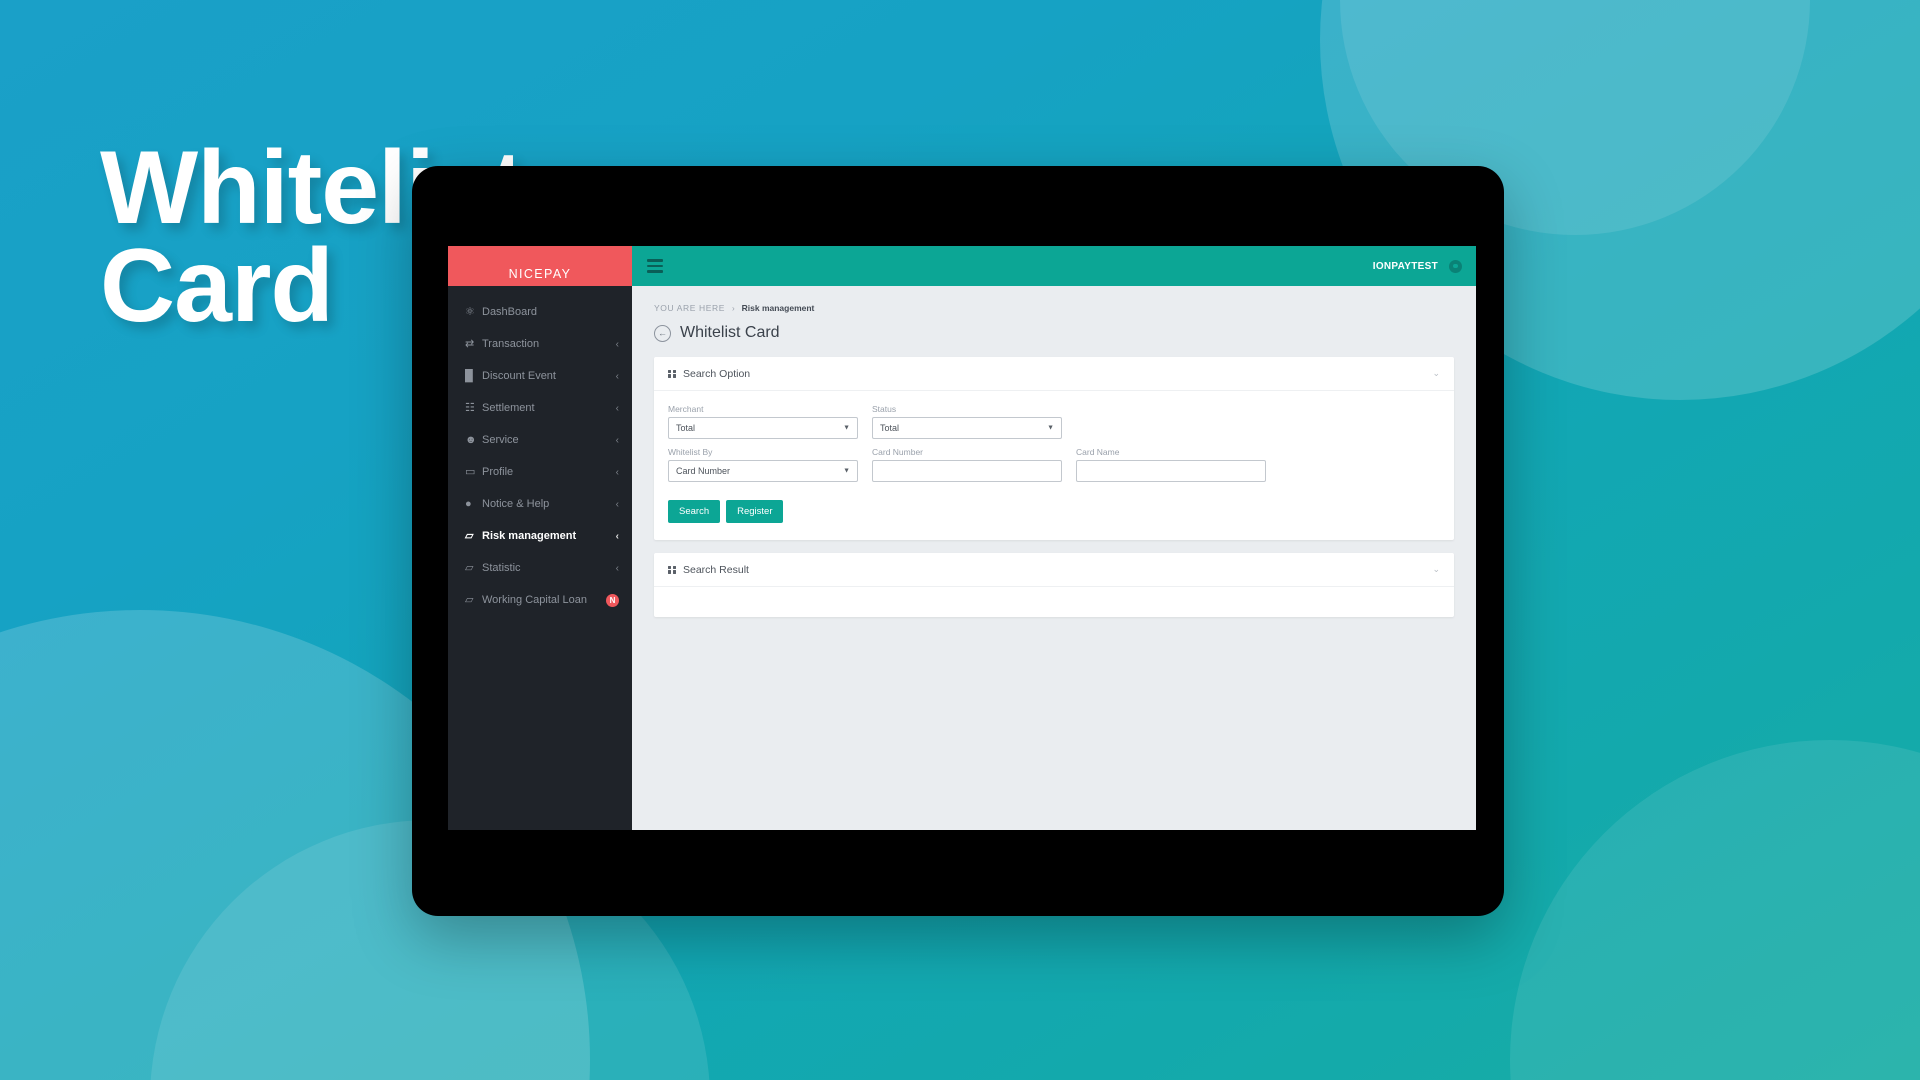 The height and width of the screenshot is (1080, 1920). What do you see at coordinates (967, 428) in the screenshot?
I see `status-select` at bounding box center [967, 428].